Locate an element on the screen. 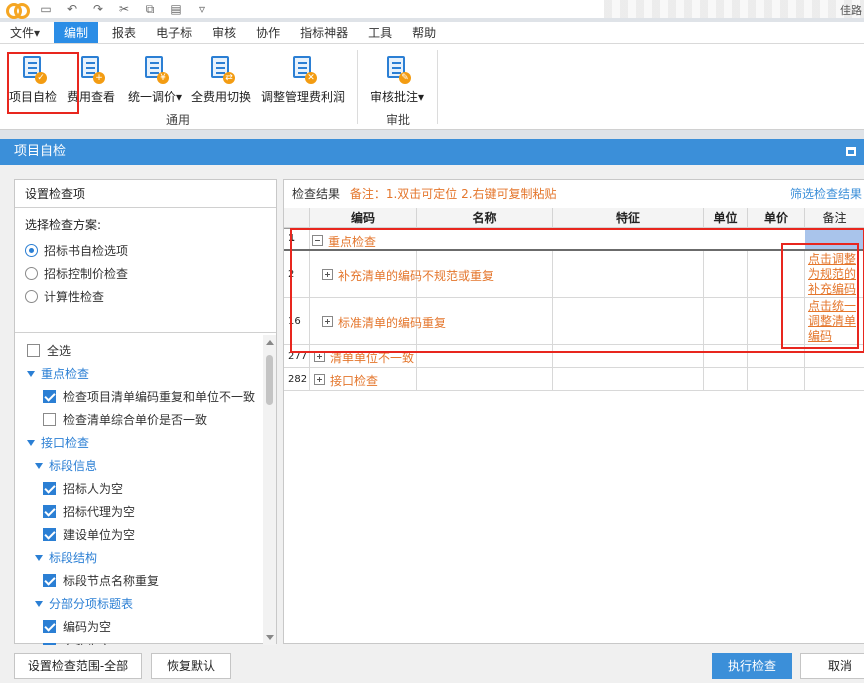 This screenshot has height=683, width=864. tree-check-item: 标段节点名称重复 is located at coordinates (140, 580).